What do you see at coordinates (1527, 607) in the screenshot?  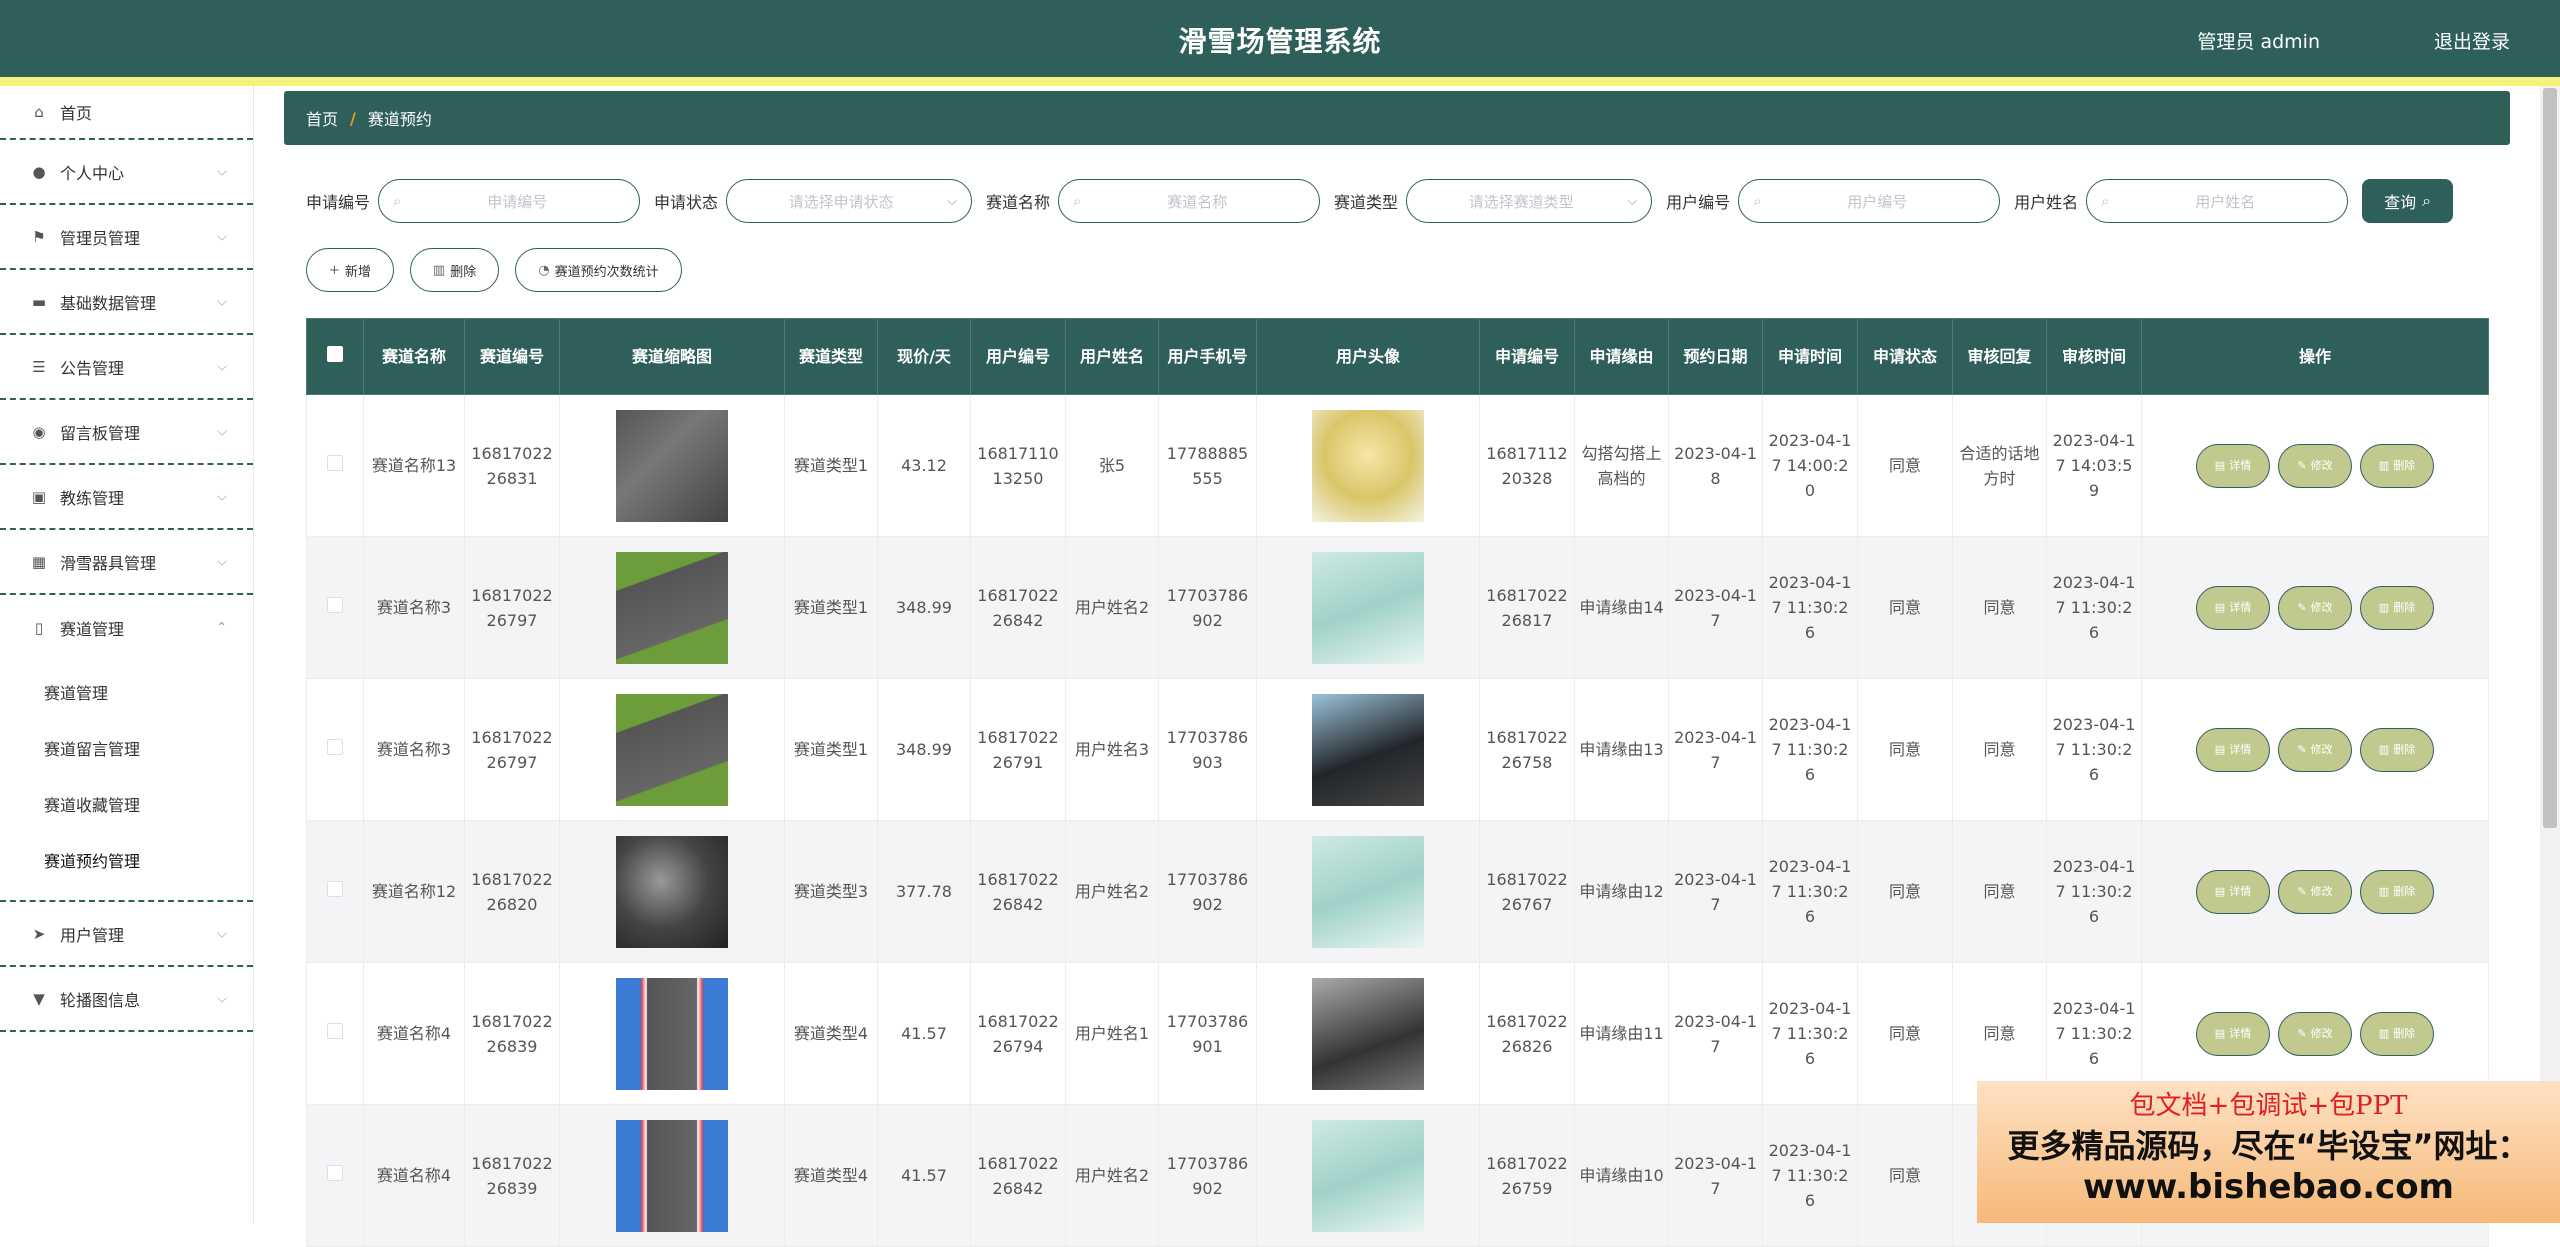 I see `cell-apply-no: 1681702226817` at bounding box center [1527, 607].